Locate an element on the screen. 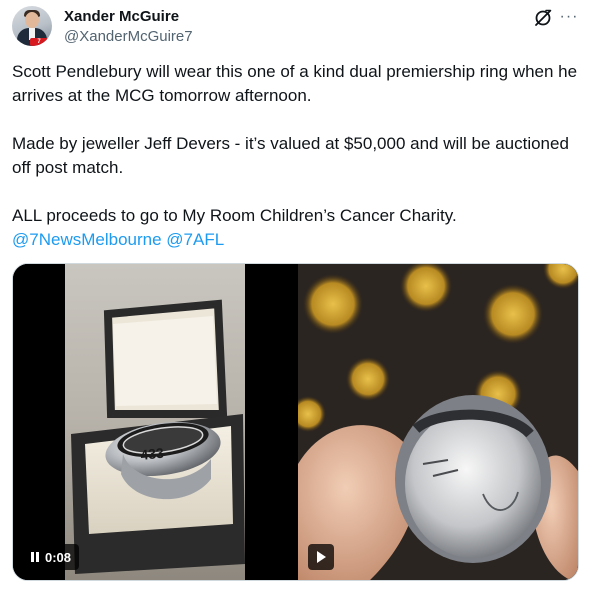 The width and height of the screenshot is (591, 597). pause-icon is located at coordinates (35, 557).